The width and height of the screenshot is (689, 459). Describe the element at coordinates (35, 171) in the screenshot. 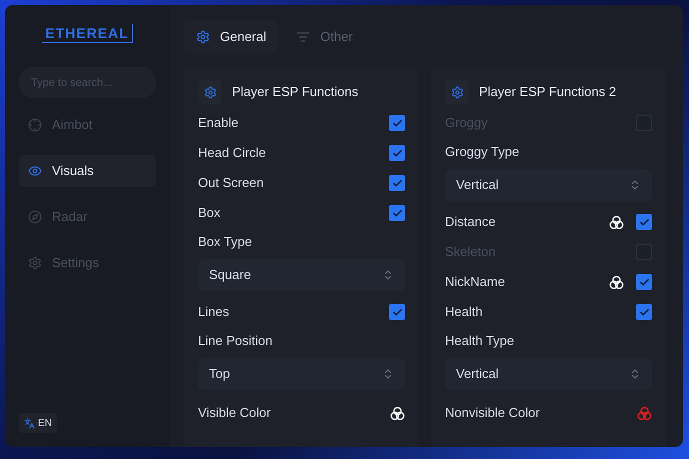

I see `eye-icon` at that location.